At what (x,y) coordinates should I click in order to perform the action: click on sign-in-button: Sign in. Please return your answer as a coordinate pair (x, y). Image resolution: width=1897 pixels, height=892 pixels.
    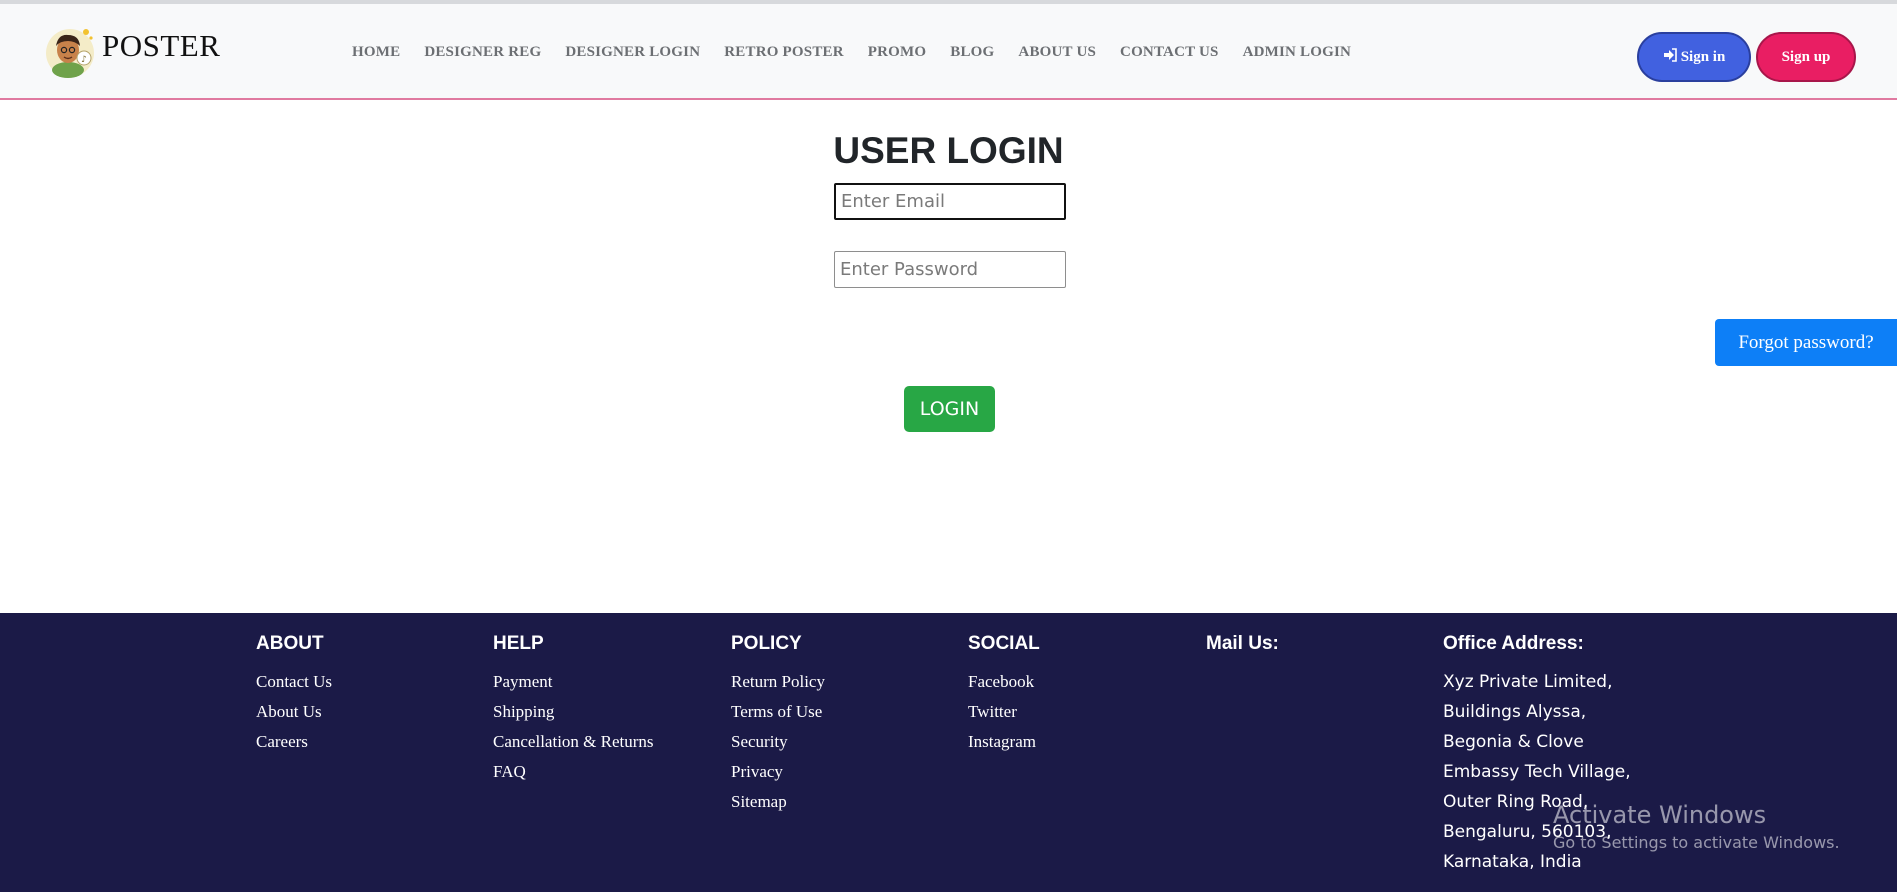
    Looking at the image, I should click on (1694, 57).